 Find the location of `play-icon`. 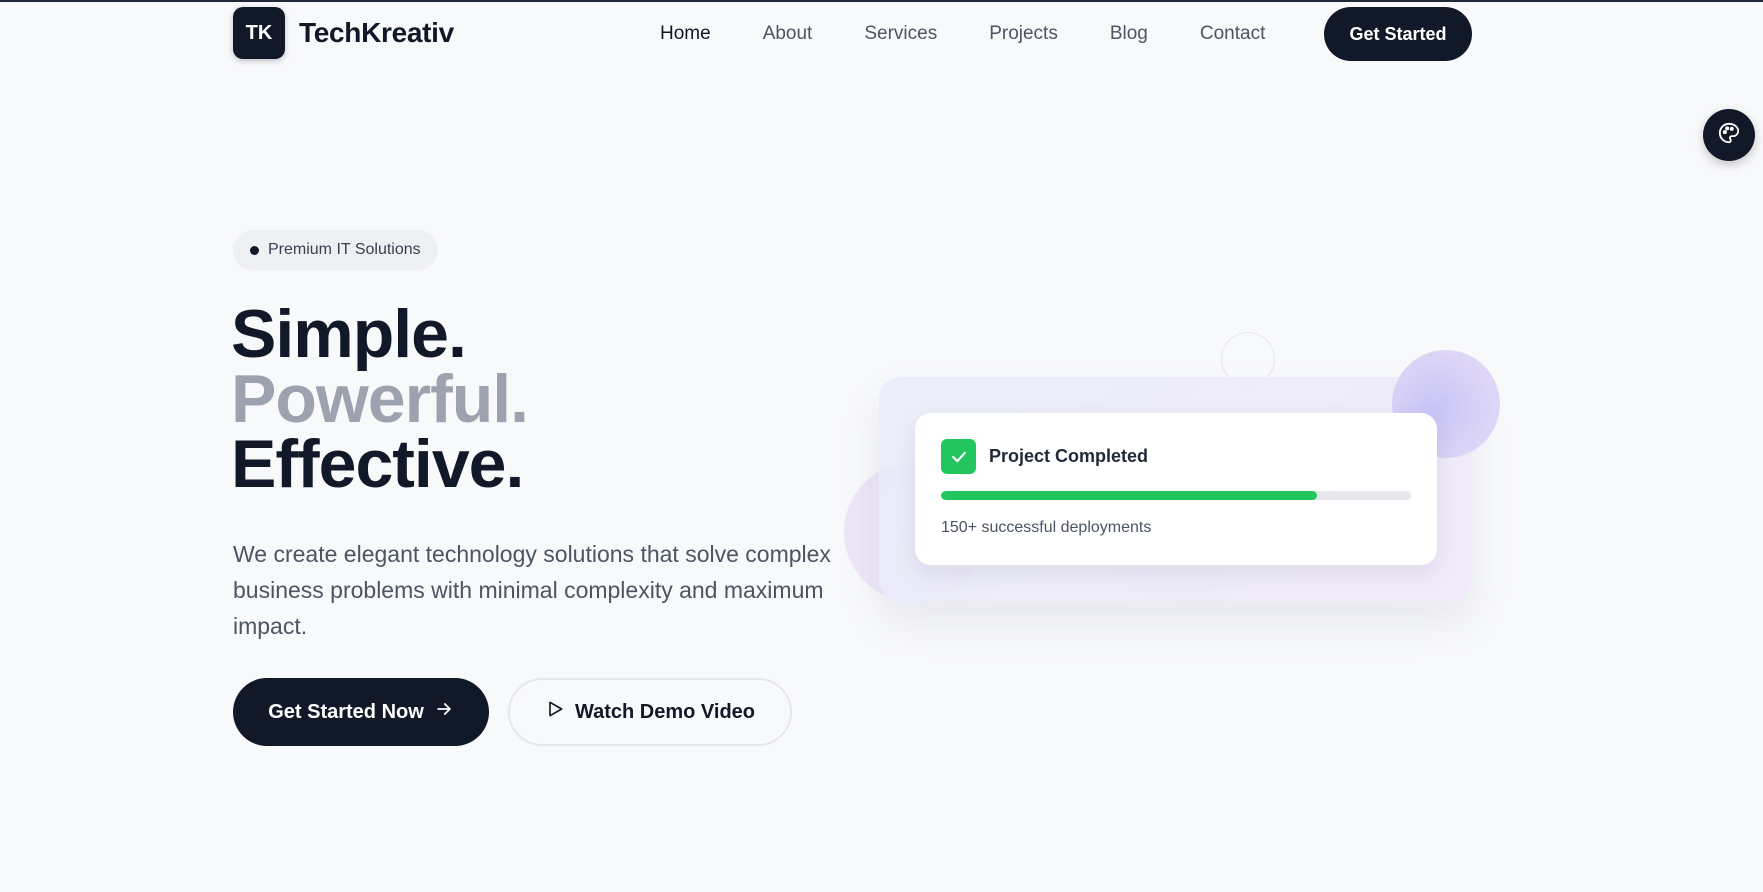

play-icon is located at coordinates (555, 712).